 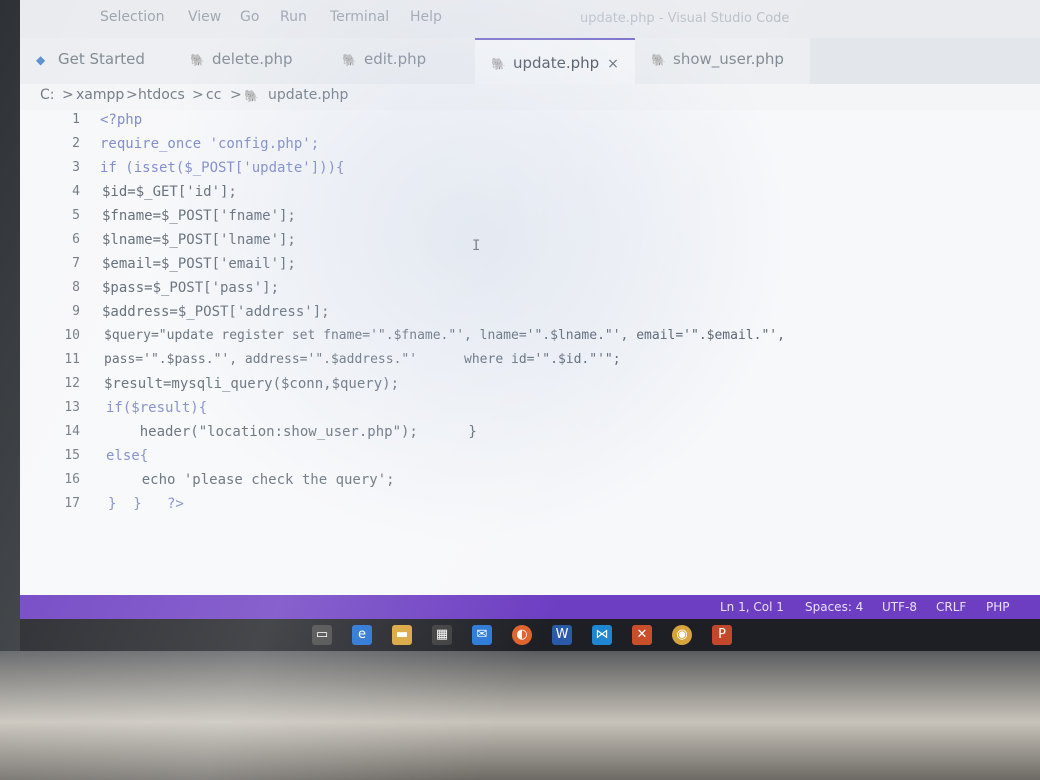 I want to click on line-ending: CRLF, so click(x=951, y=607).